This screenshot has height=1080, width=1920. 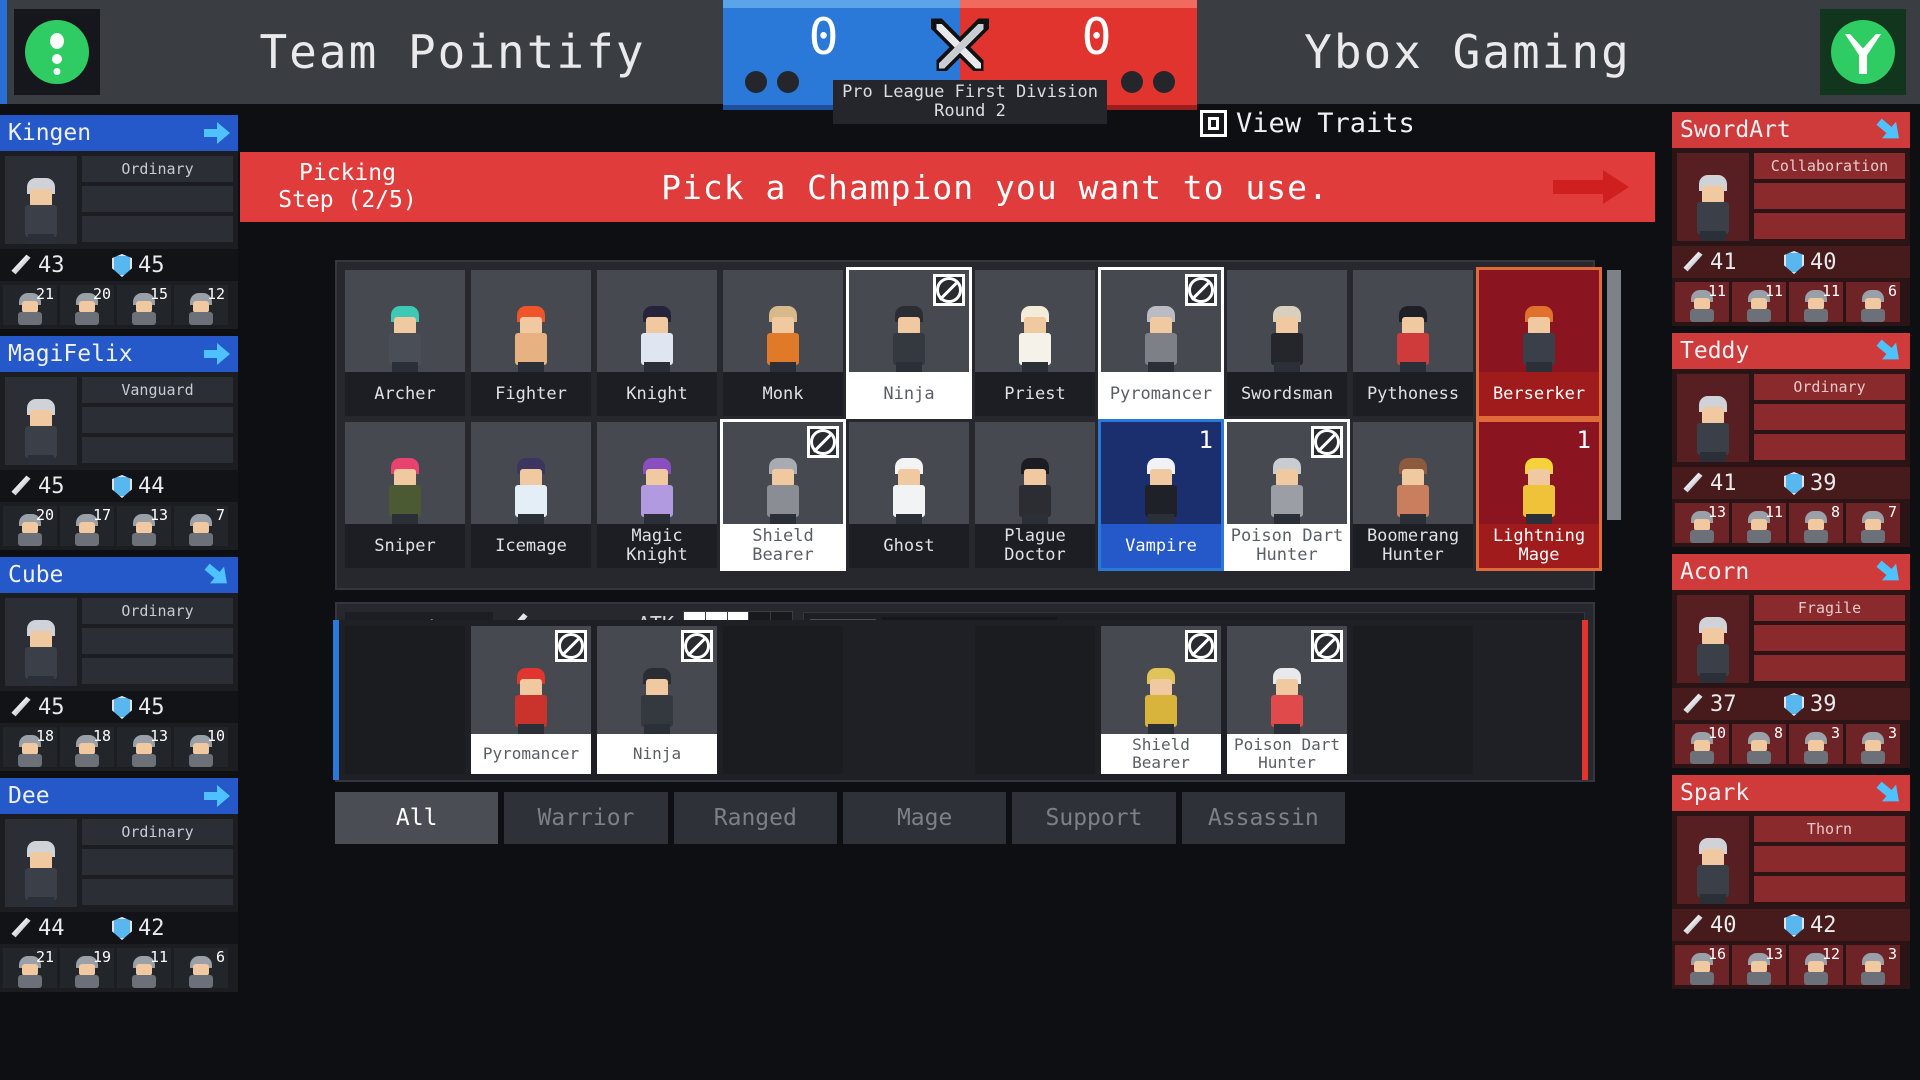 I want to click on roster-card: SwordArt Collaboration attack 41 40 11 11 11 6, so click(x=1791, y=219).